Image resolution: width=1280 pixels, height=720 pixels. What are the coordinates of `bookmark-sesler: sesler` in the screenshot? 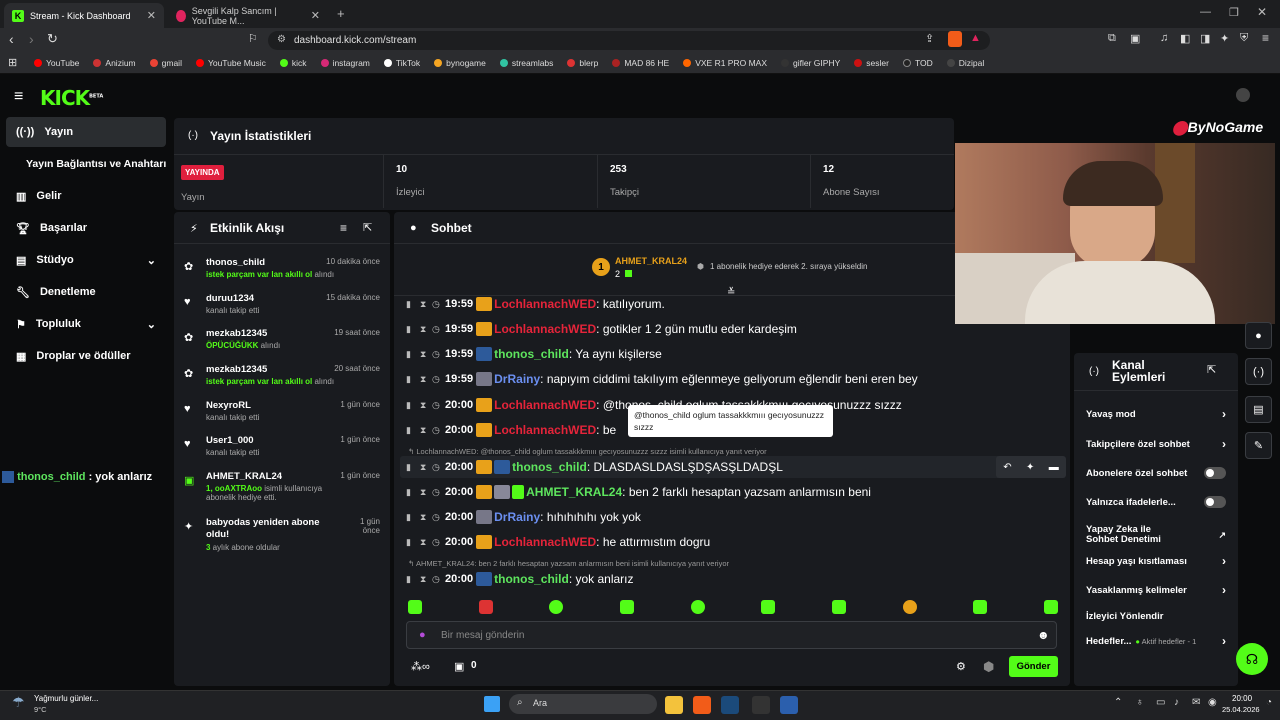 It's located at (871, 63).